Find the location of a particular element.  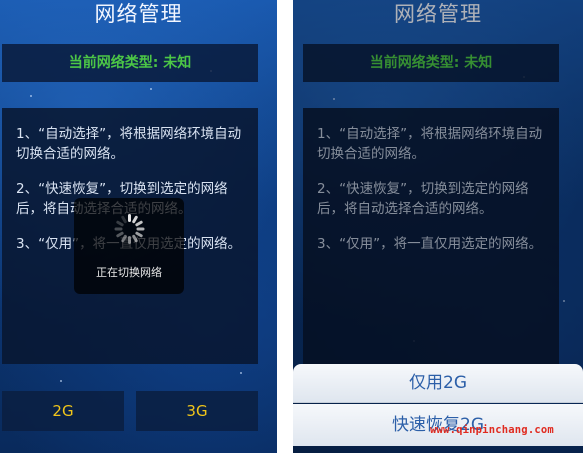

3g-button: 3G is located at coordinates (197, 411).